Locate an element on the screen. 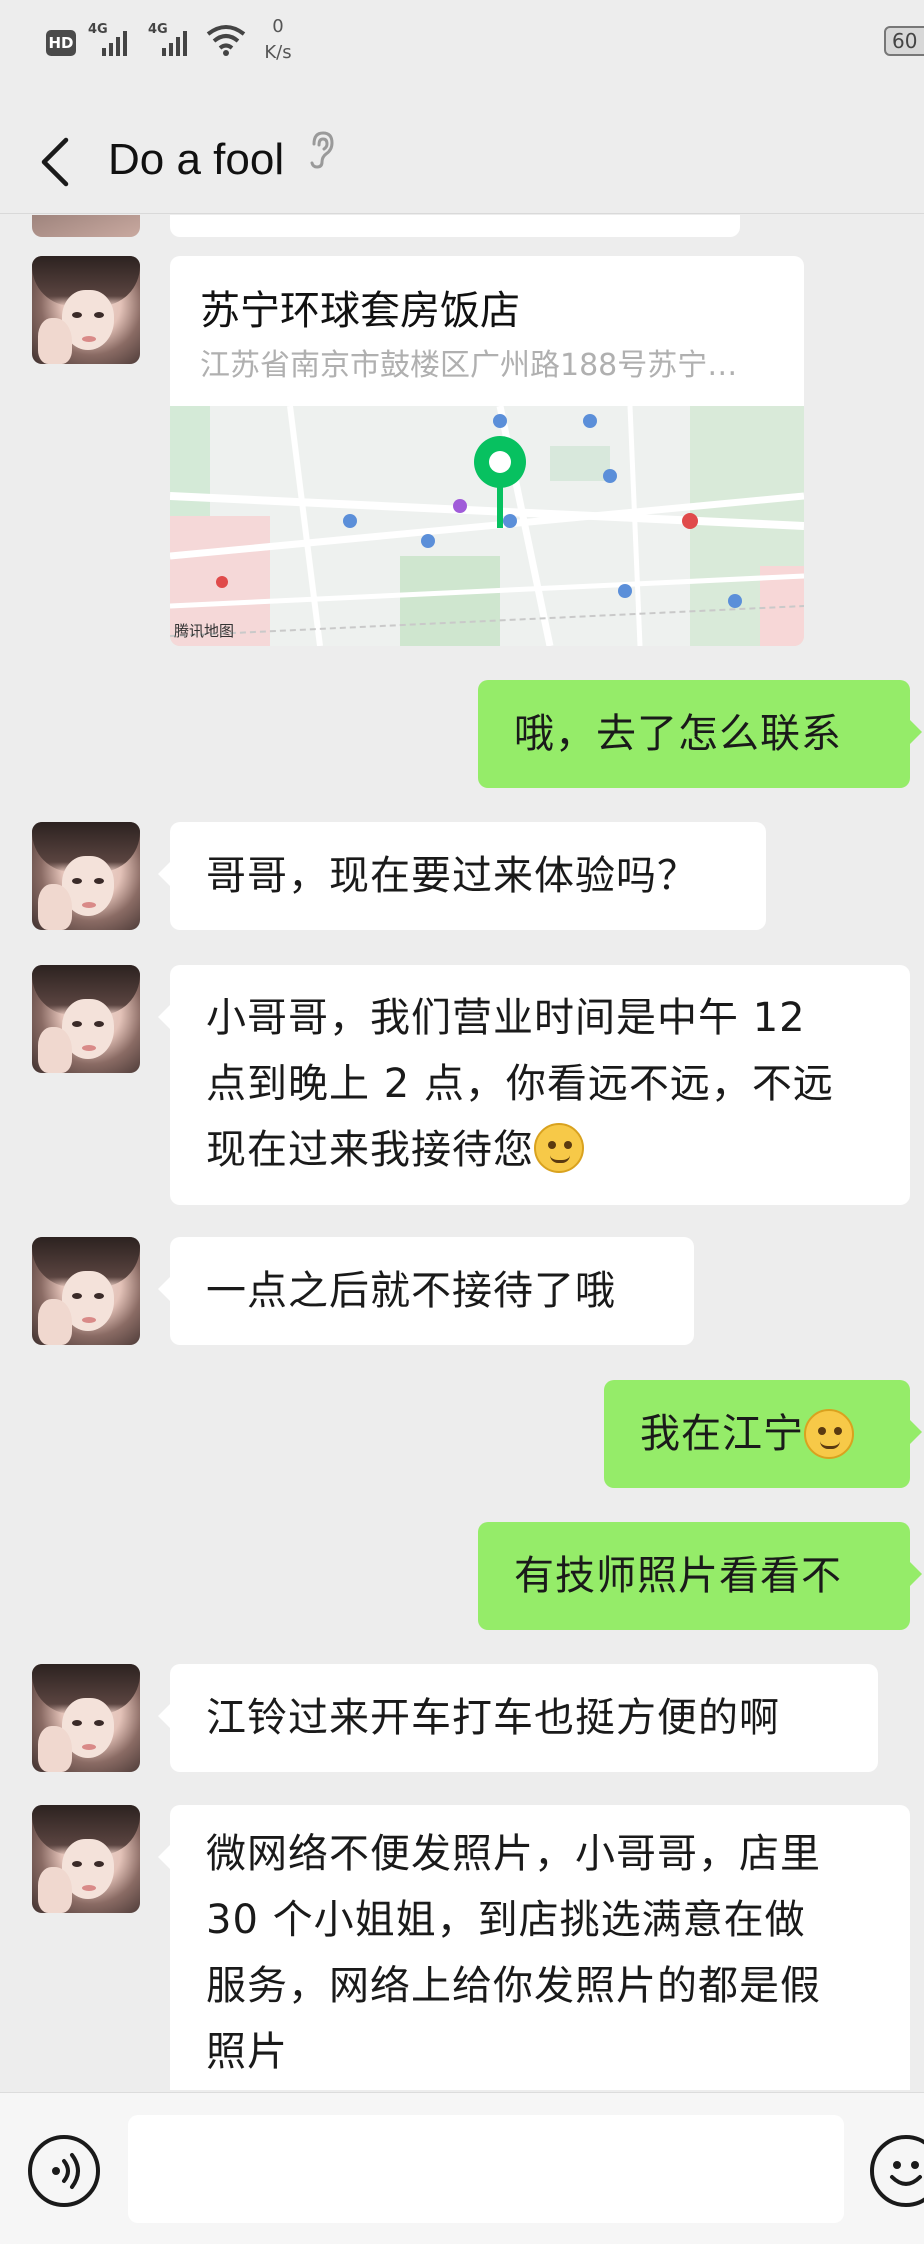  input-bar is located at coordinates (462, 2168).